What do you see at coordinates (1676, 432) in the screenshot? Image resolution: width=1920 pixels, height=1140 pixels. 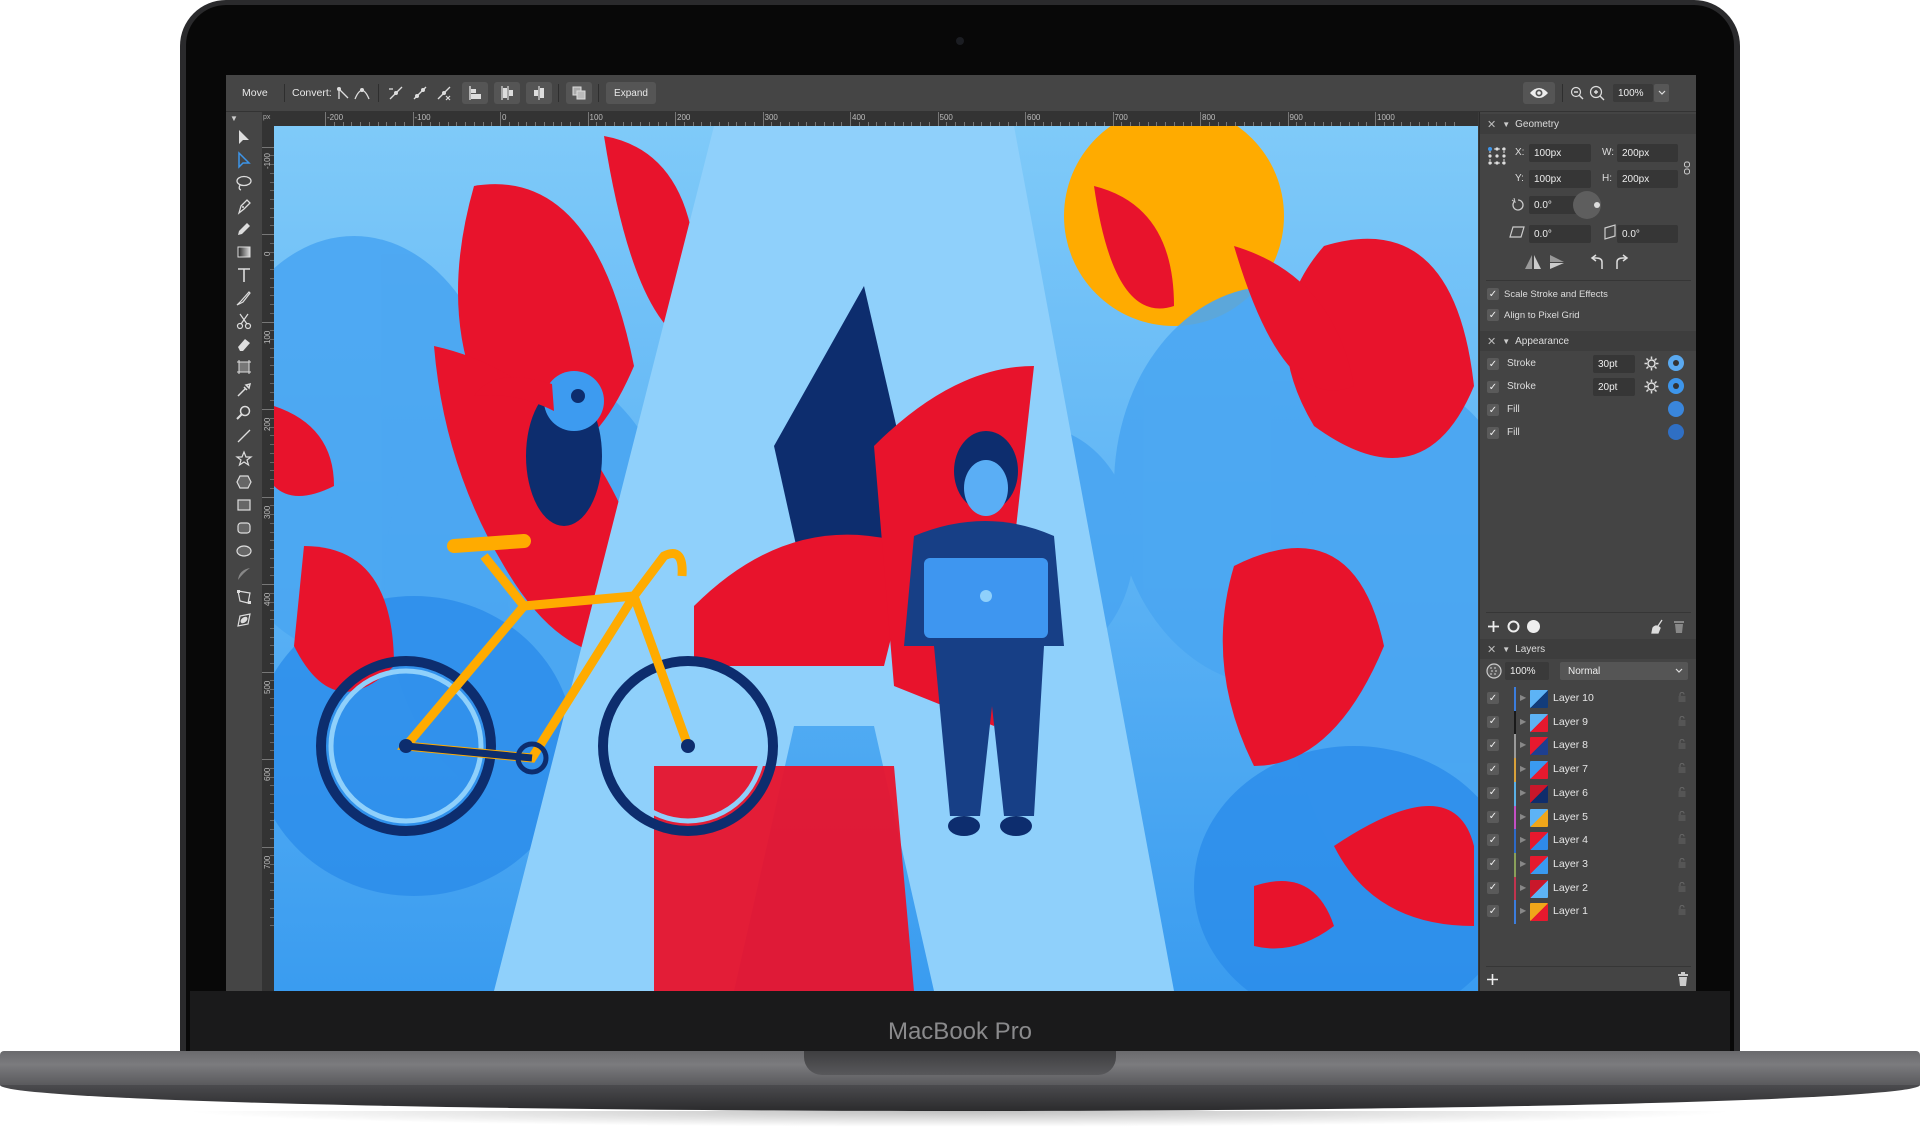 I see `fill-color-swatch` at bounding box center [1676, 432].